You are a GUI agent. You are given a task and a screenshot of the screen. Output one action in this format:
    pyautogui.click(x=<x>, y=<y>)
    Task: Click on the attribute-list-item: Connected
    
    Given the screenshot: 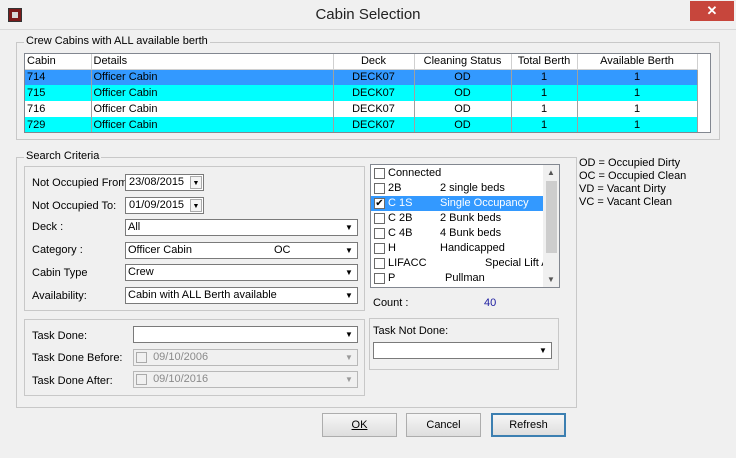 What is the action you would take?
    pyautogui.click(x=457, y=173)
    